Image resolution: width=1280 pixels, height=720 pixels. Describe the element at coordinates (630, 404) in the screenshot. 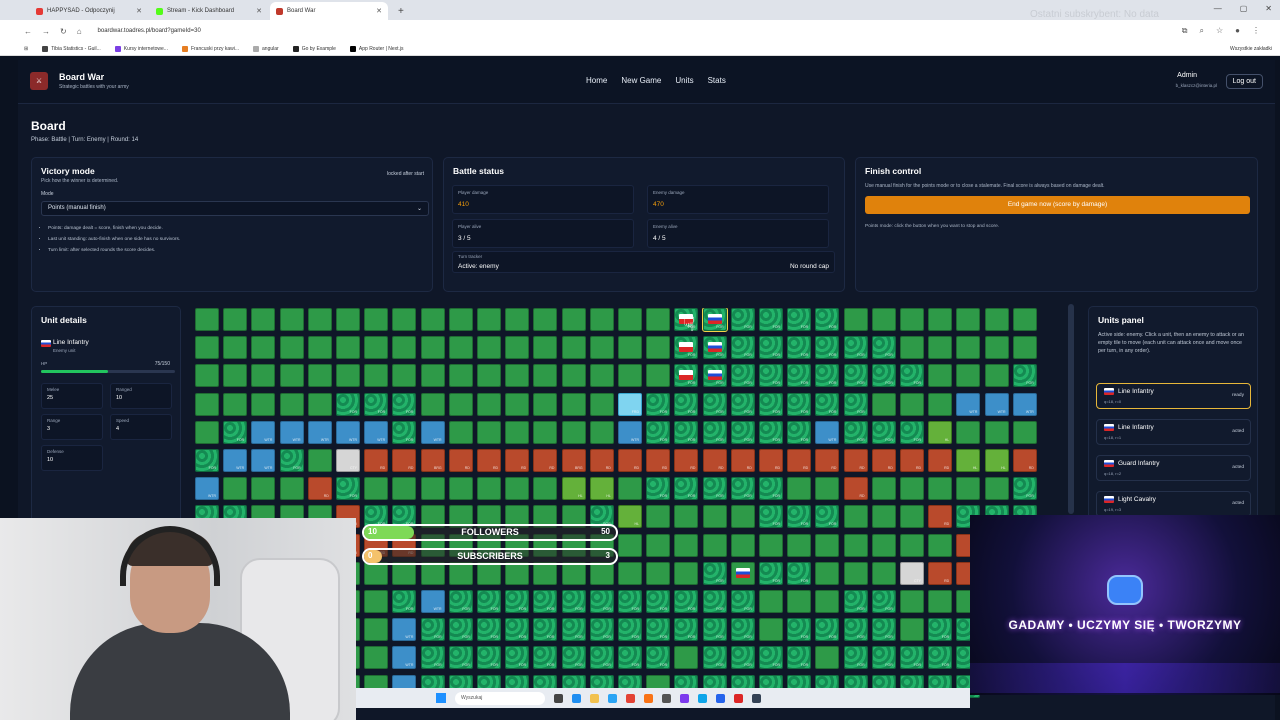

I see `board-tile: FRD` at that location.